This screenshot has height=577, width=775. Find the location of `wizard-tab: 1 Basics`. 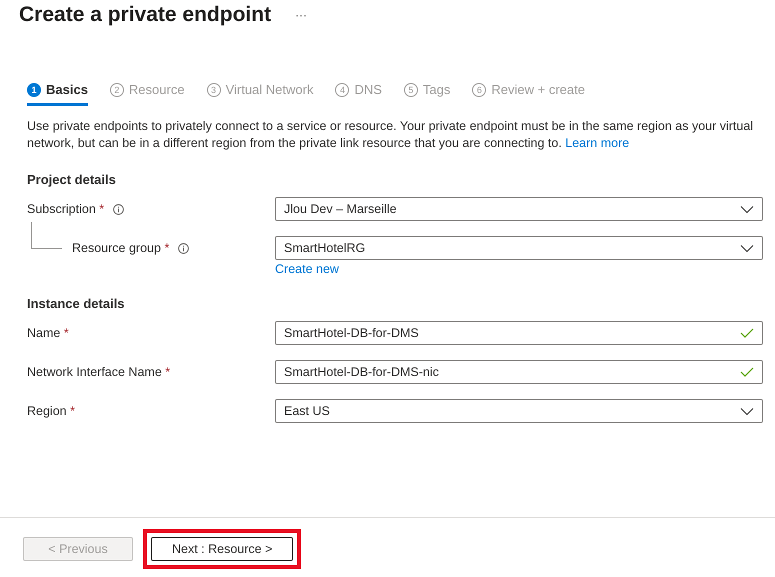

wizard-tab: 1 Basics is located at coordinates (57, 94).